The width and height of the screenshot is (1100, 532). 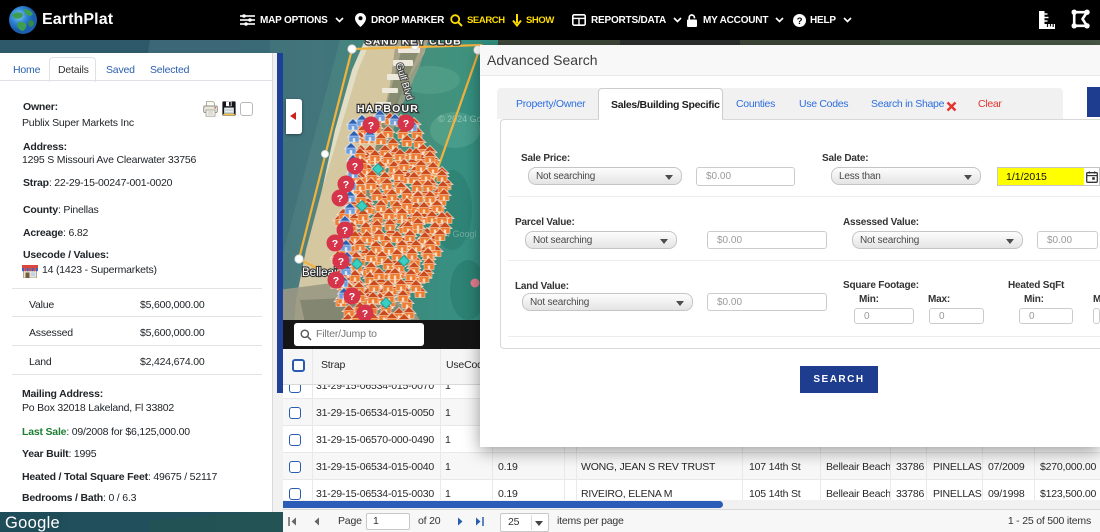 What do you see at coordinates (388, 109) in the screenshot?
I see `svg-text: HARBOUR` at bounding box center [388, 109].